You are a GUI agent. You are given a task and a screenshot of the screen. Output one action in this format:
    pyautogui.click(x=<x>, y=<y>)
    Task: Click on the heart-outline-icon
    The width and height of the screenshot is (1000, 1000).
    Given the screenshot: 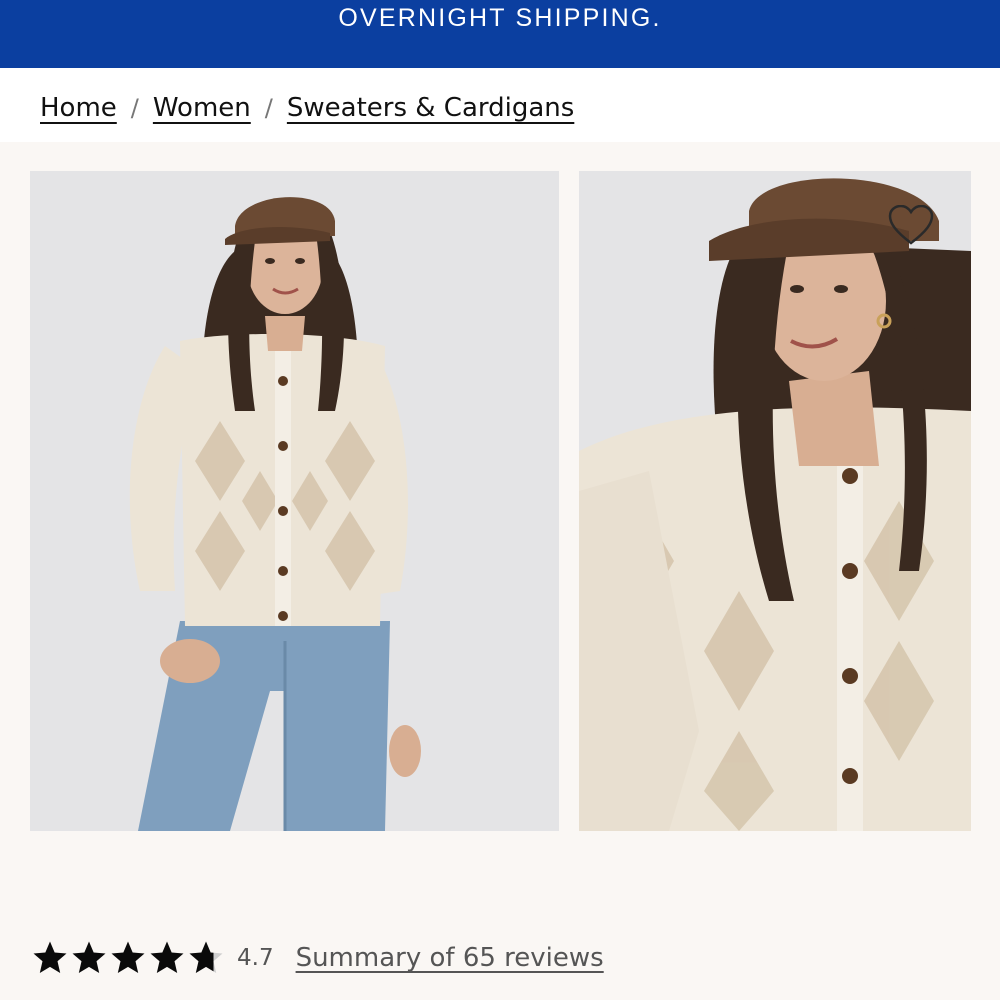 What is the action you would take?
    pyautogui.click(x=911, y=225)
    